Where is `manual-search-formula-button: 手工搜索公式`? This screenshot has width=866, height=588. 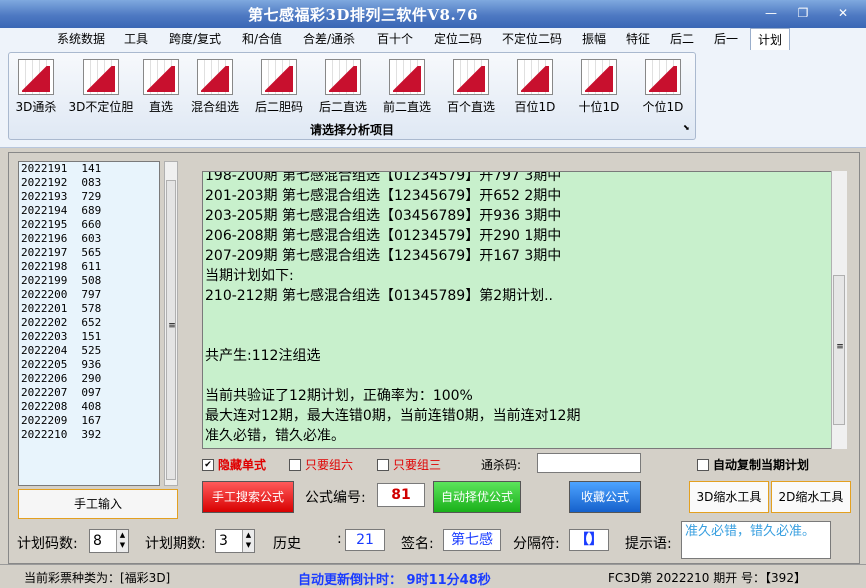 manual-search-formula-button: 手工搜索公式 is located at coordinates (248, 497).